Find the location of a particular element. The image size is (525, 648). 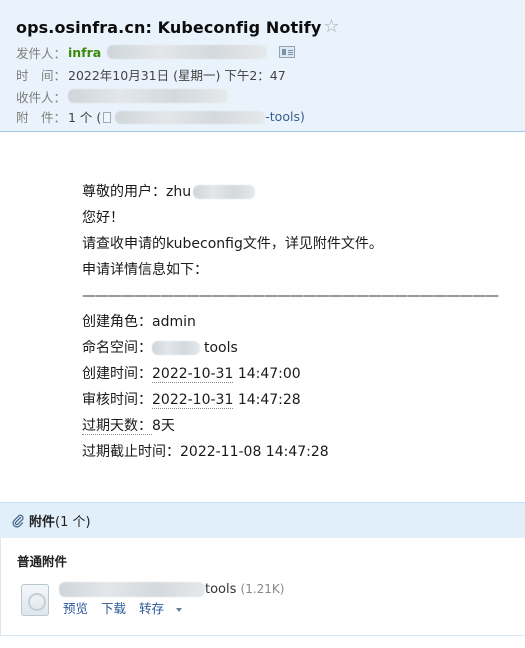

expiry-days-value: 8天 is located at coordinates (163, 426).